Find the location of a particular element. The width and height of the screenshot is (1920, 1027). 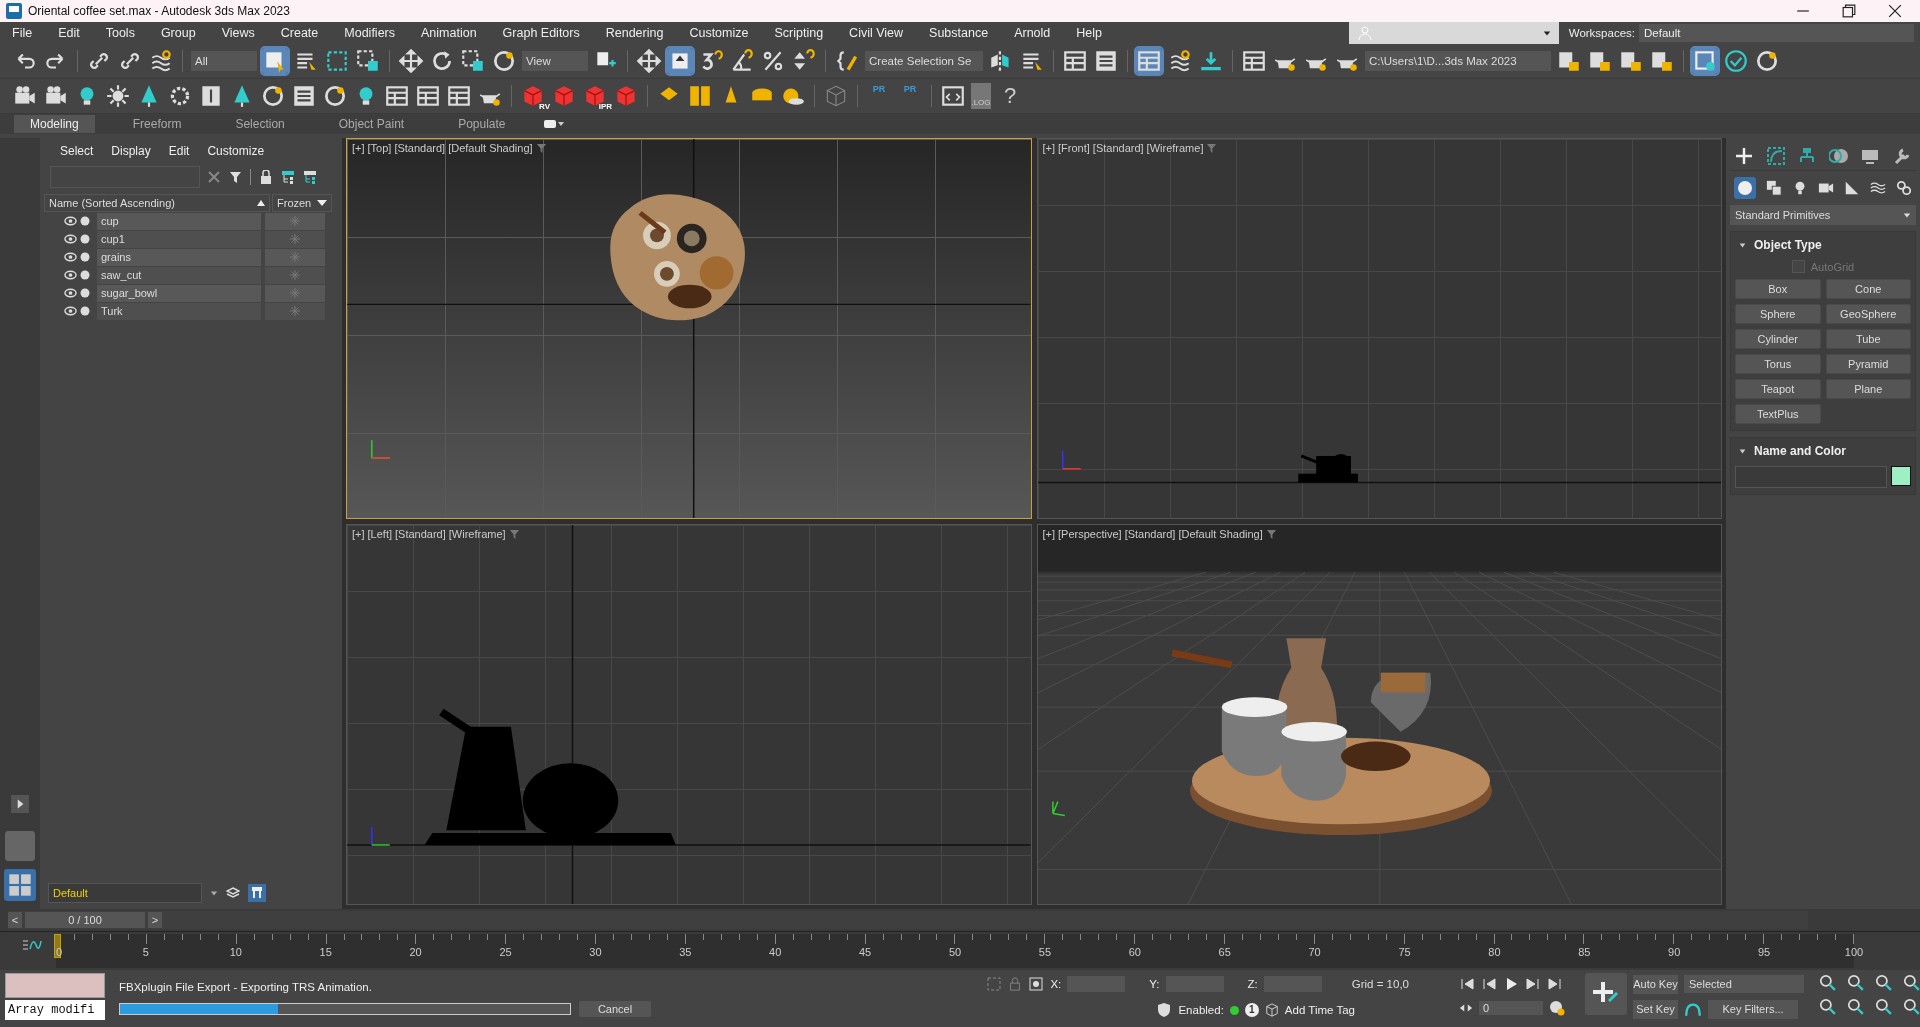

collapse-icon is located at coordinates (1742, 451).